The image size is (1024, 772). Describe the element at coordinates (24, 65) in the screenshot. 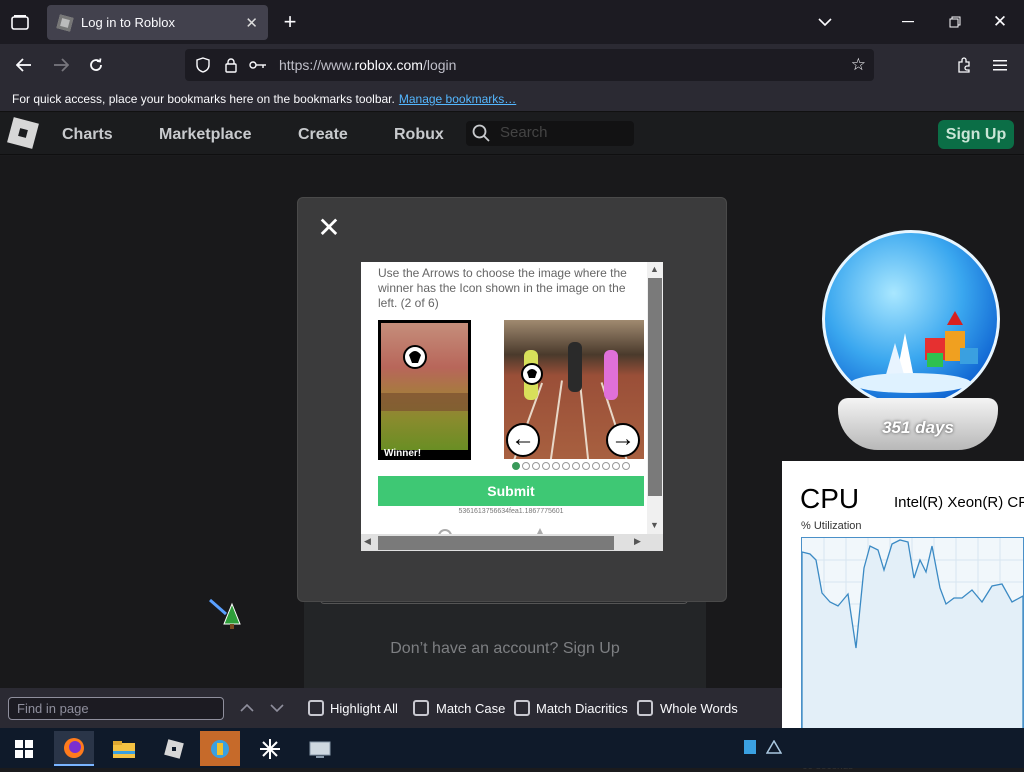

I see `back-arrow-icon` at that location.